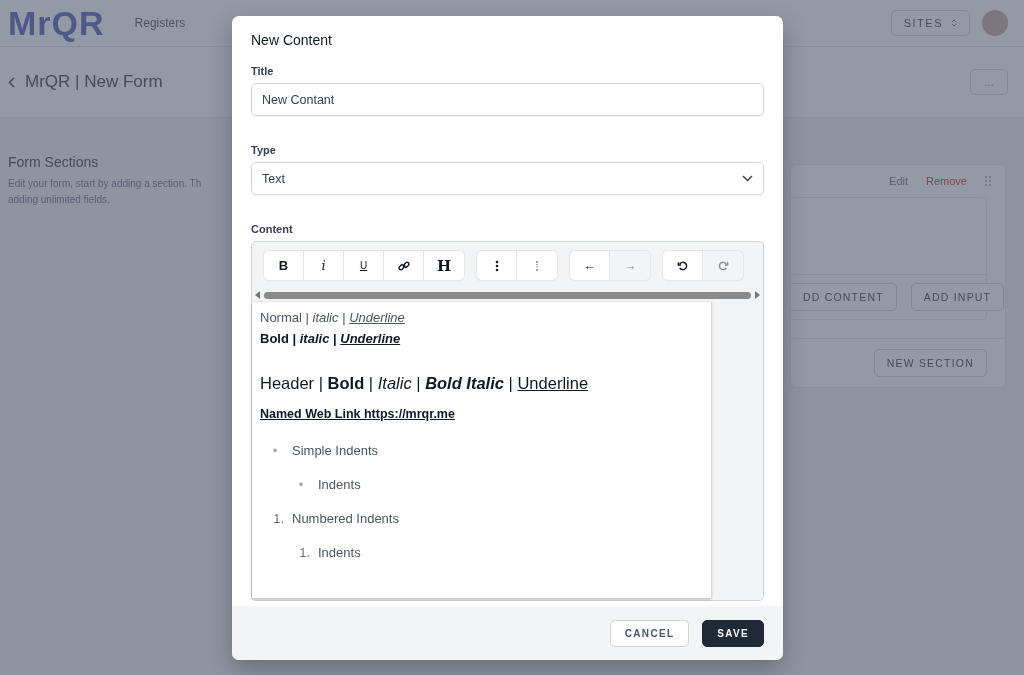  Describe the element at coordinates (336, 519) in the screenshot. I see `list-item: 1. Numbered Indents` at that location.